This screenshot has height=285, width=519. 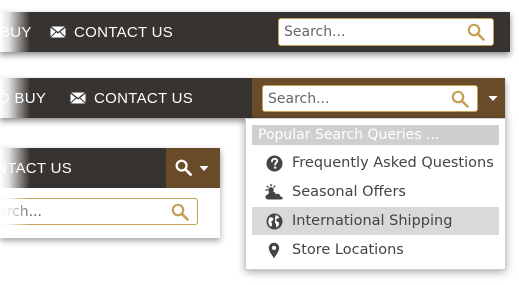 I want to click on question-circle-icon, so click(x=274, y=163).